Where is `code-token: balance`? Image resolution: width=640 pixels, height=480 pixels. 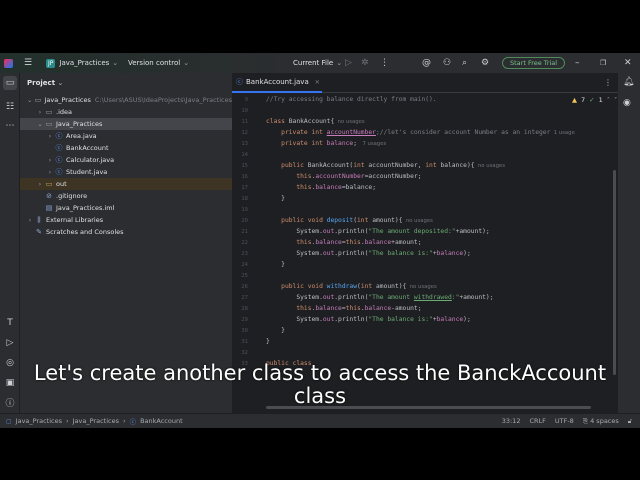
code-token: balance is located at coordinates (378, 242).